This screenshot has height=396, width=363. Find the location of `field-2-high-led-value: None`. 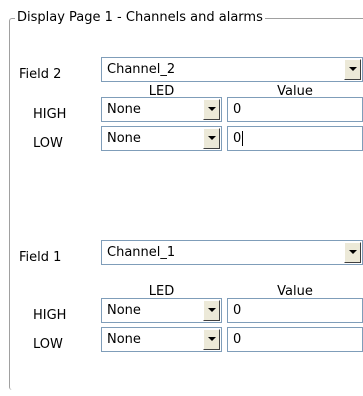

field-2-high-led-value: None is located at coordinates (124, 109).